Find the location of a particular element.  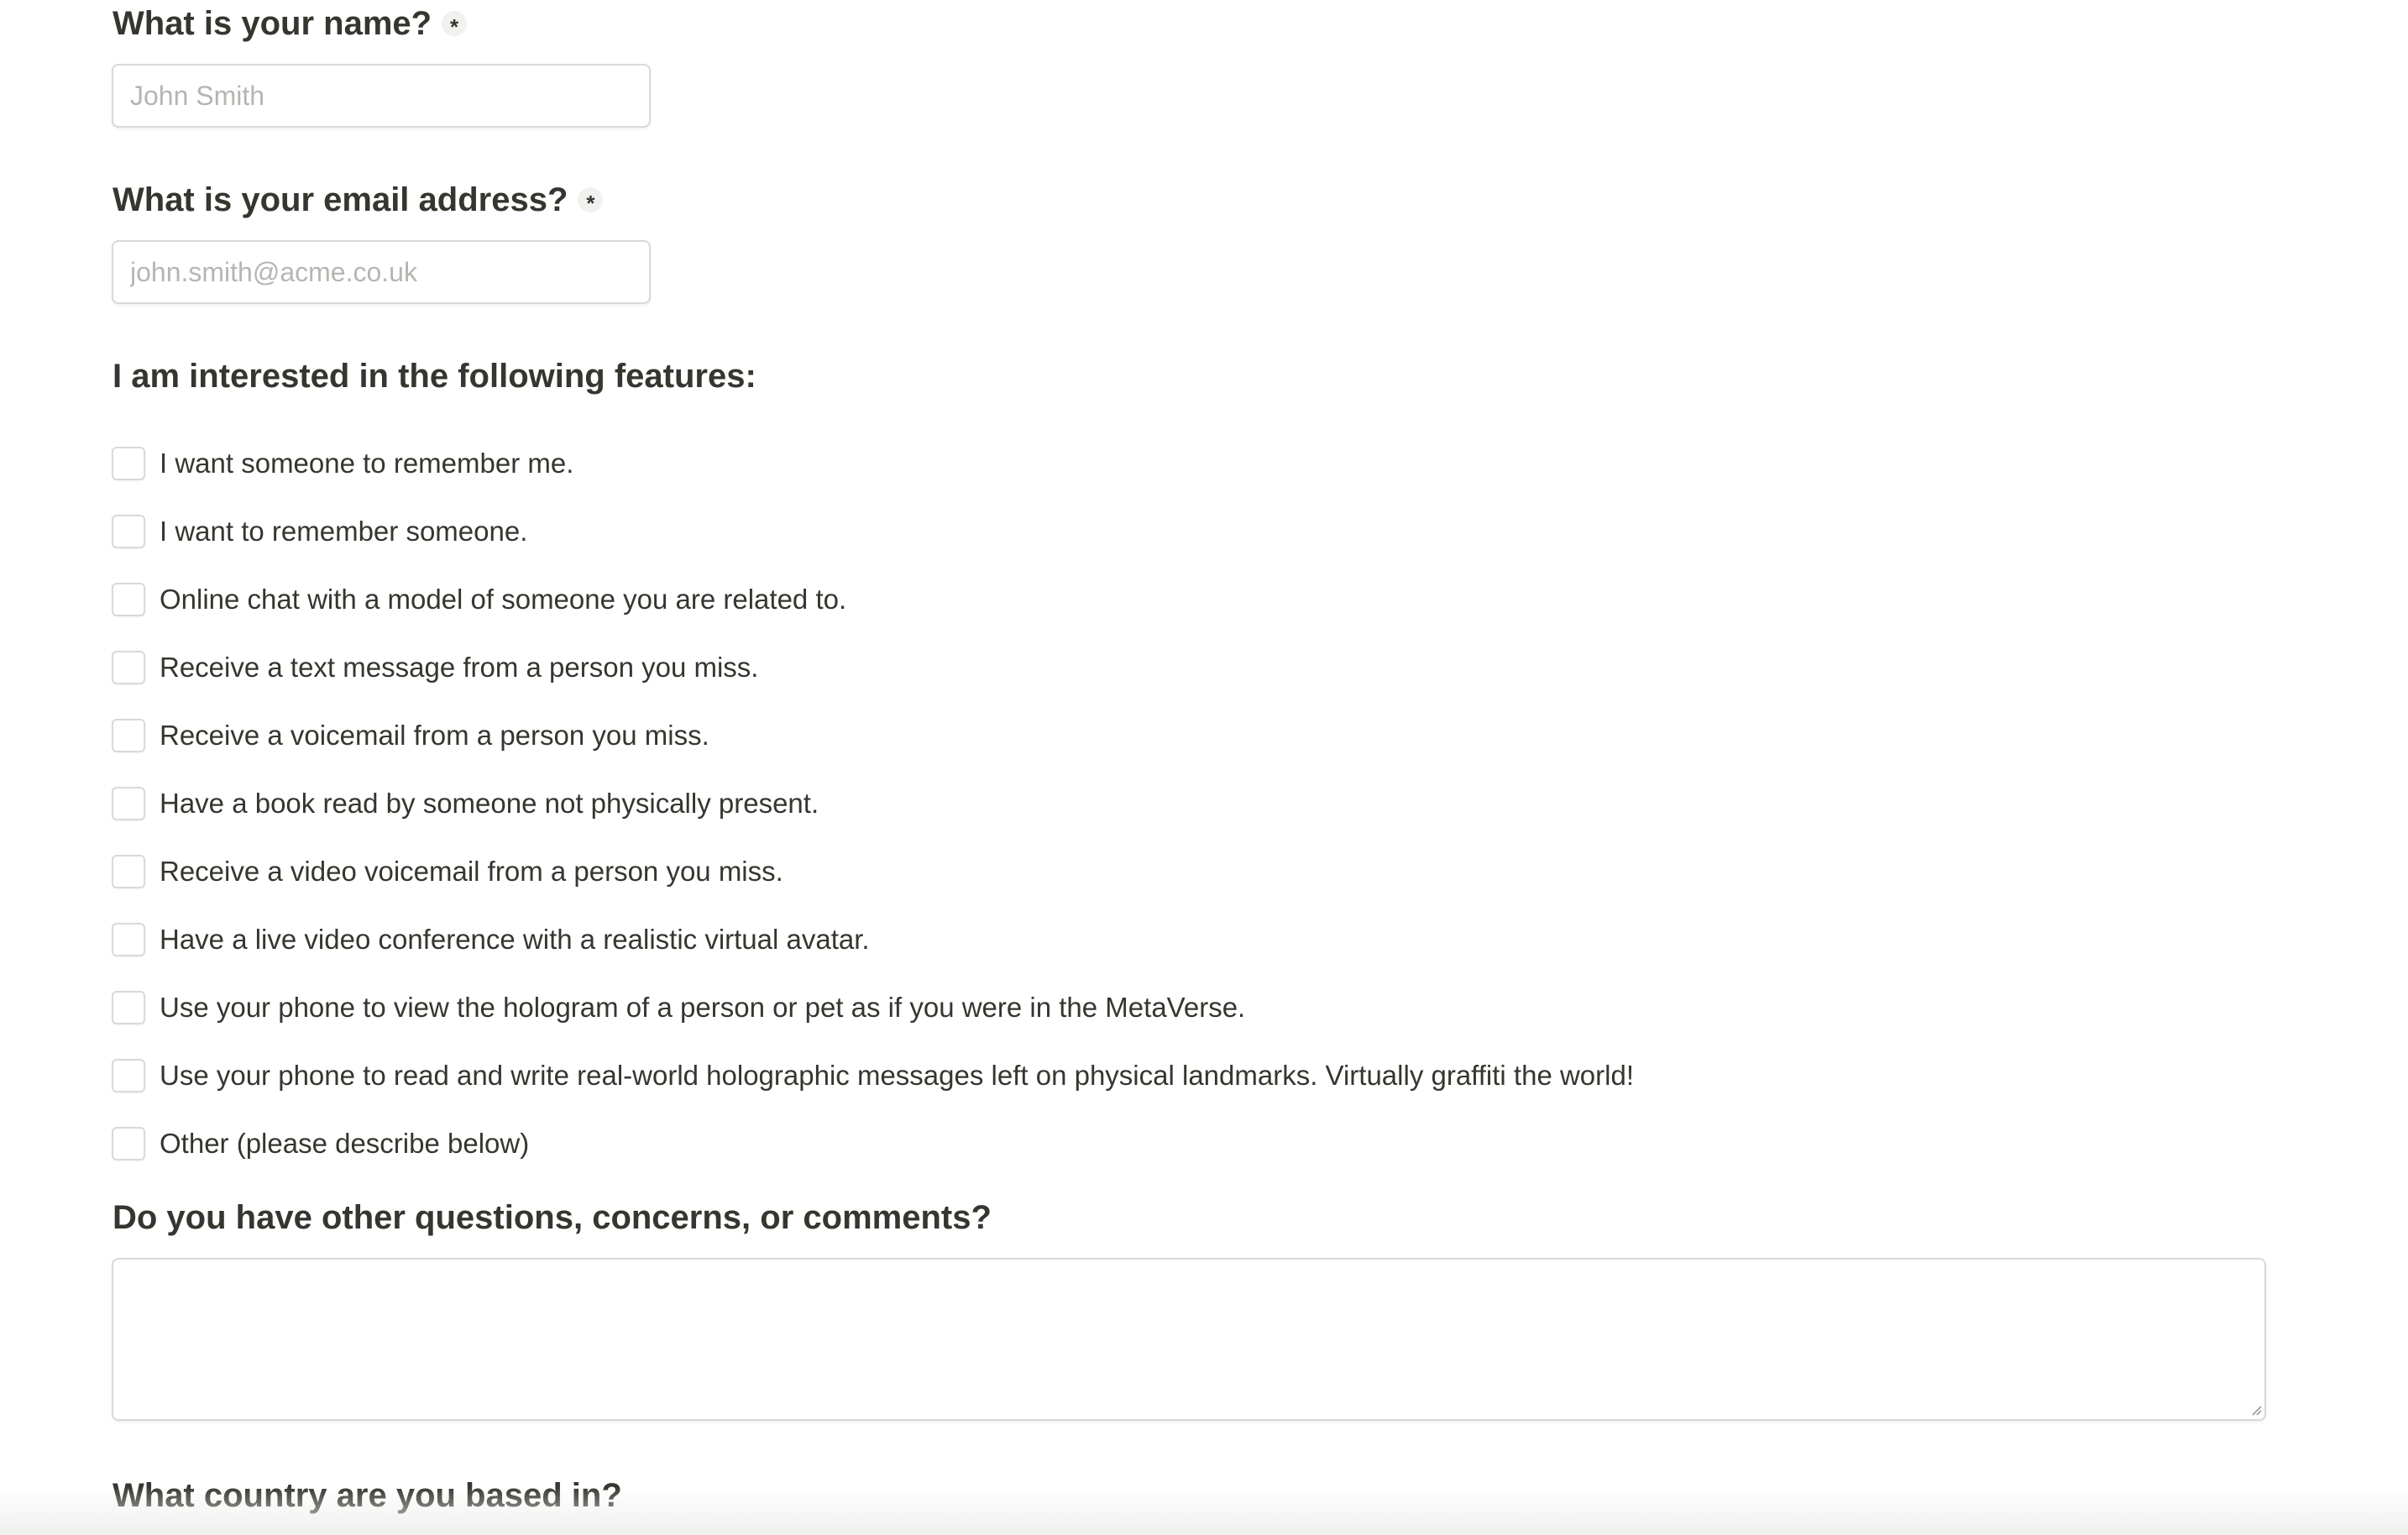

name-question: What is your name? * is located at coordinates (290, 23).